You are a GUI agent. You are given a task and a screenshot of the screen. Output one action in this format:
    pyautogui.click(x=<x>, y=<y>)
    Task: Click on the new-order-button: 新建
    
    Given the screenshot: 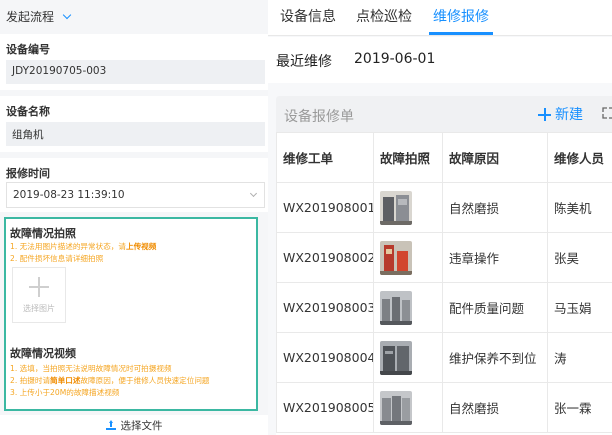 What is the action you would take?
    pyautogui.click(x=560, y=114)
    